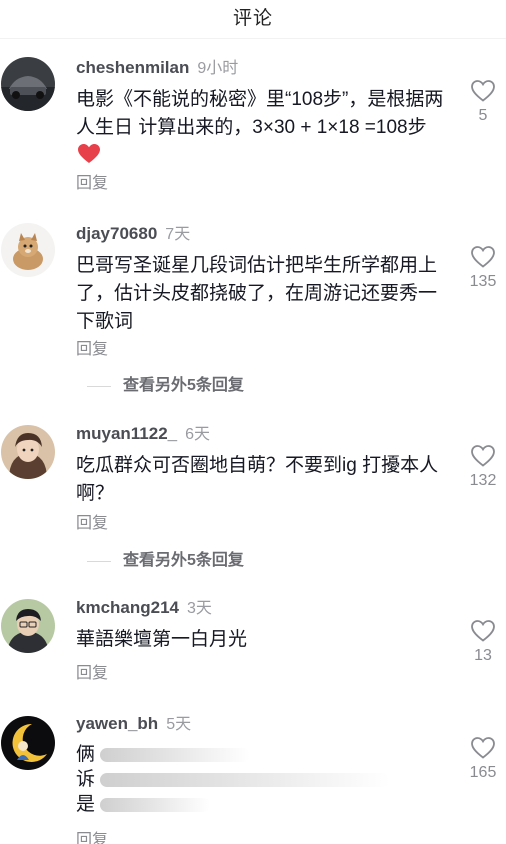 The height and width of the screenshot is (844, 506). I want to click on comment-time: 6天, so click(198, 434).